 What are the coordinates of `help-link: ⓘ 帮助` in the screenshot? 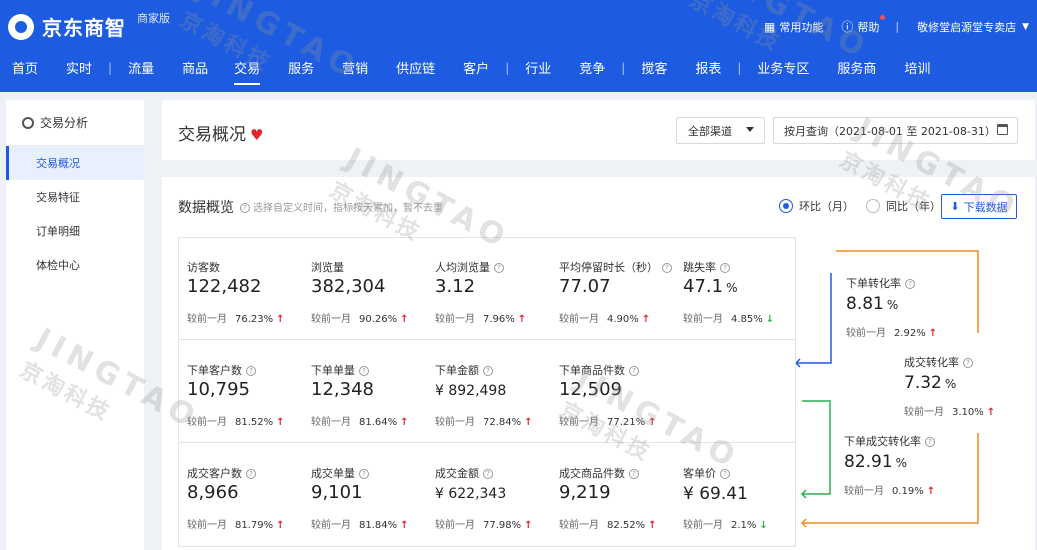 It's located at (863, 25).